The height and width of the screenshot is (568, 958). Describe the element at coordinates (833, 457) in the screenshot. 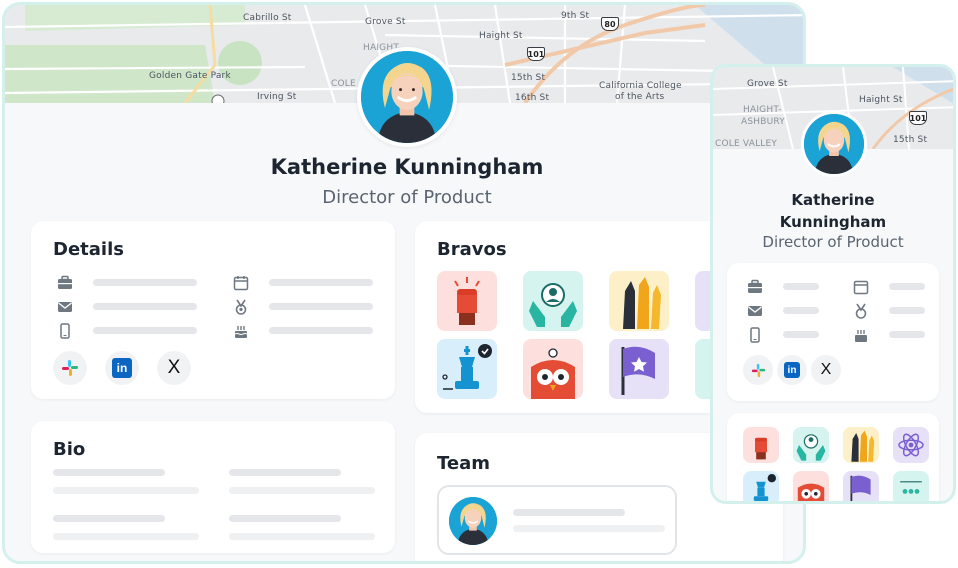

I see `bravos-card` at that location.